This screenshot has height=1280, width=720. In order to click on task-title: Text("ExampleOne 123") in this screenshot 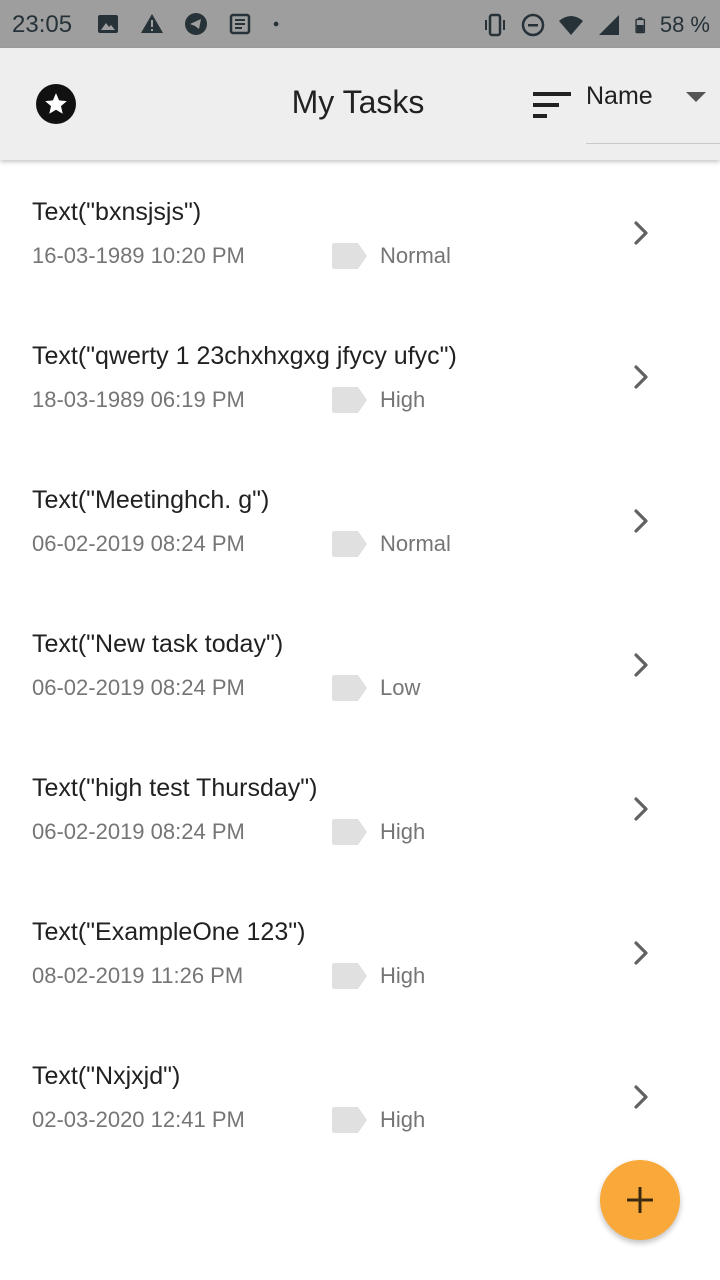, I will do `click(169, 932)`.